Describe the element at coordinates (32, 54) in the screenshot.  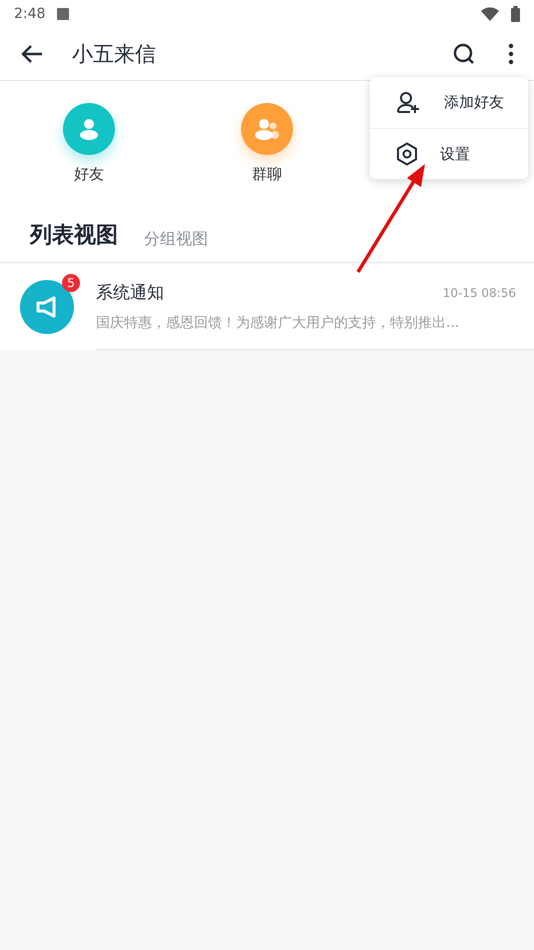
I see `back-arrow-icon` at that location.